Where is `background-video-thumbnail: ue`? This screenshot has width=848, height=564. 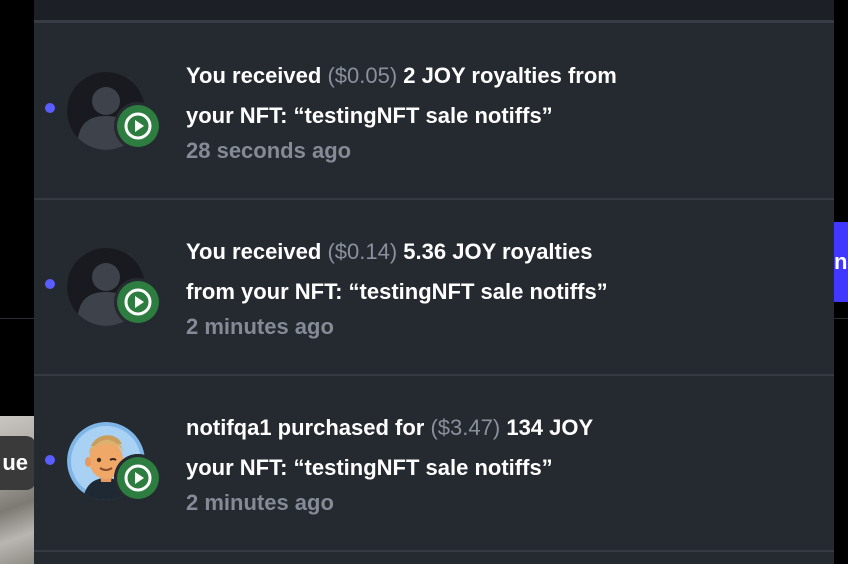 background-video-thumbnail: ue is located at coordinates (17, 490).